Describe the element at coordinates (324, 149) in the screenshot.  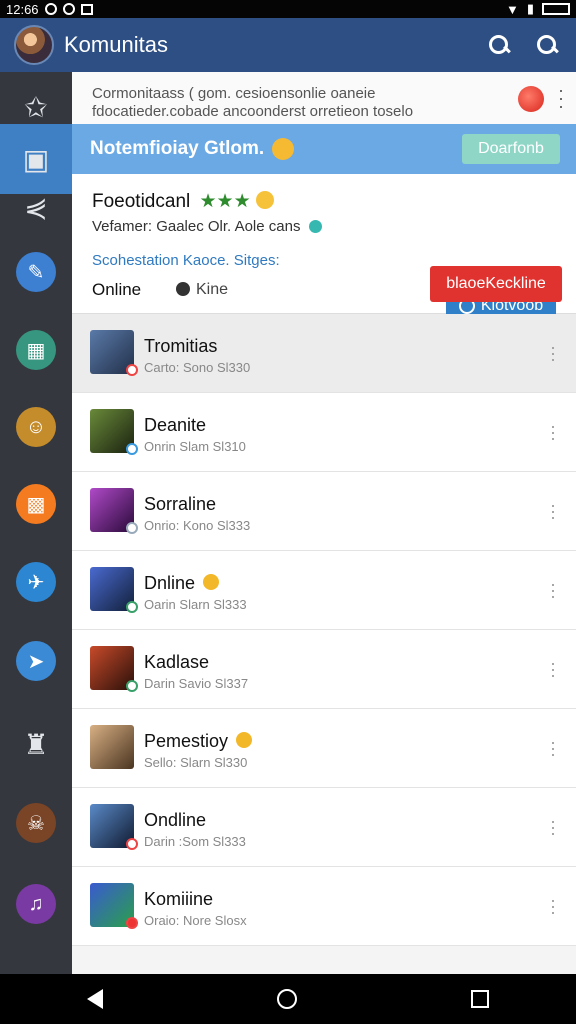
I see `notification-banner: Notemfioiay Gtlom. Doarfonb` at that location.